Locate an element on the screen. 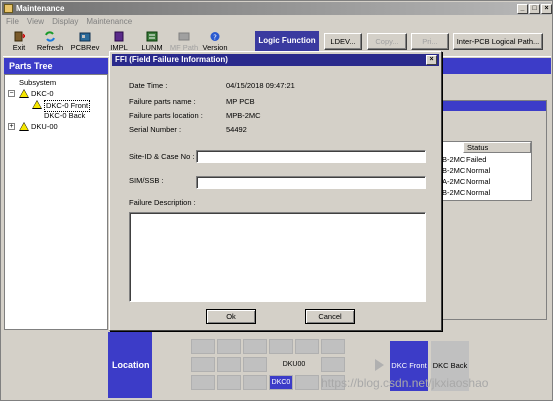 Image resolution: width=553 pixels, height=401 pixels. date-time-value: 04/15/2018 09:47:21 is located at coordinates (260, 85).